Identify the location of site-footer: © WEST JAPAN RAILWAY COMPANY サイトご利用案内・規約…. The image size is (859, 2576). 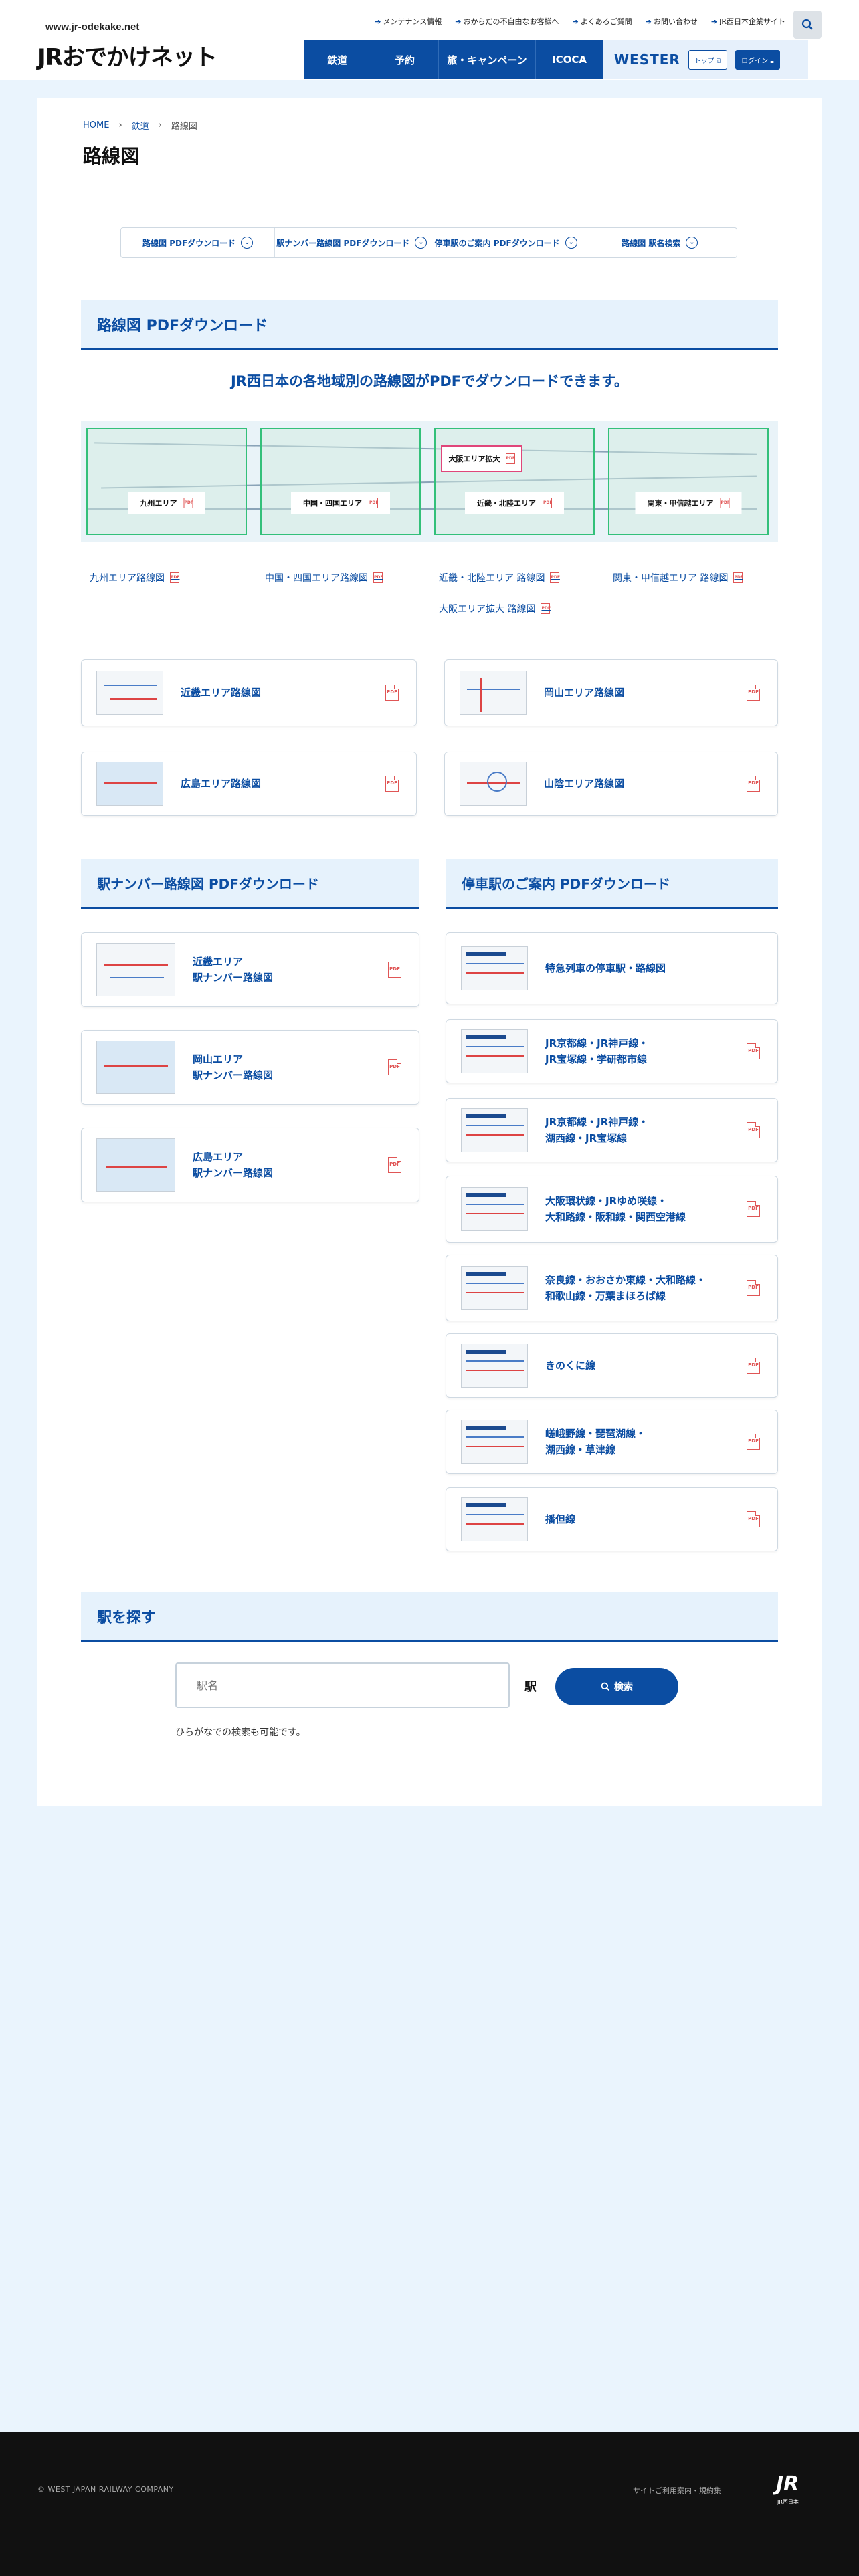
(429, 2504).